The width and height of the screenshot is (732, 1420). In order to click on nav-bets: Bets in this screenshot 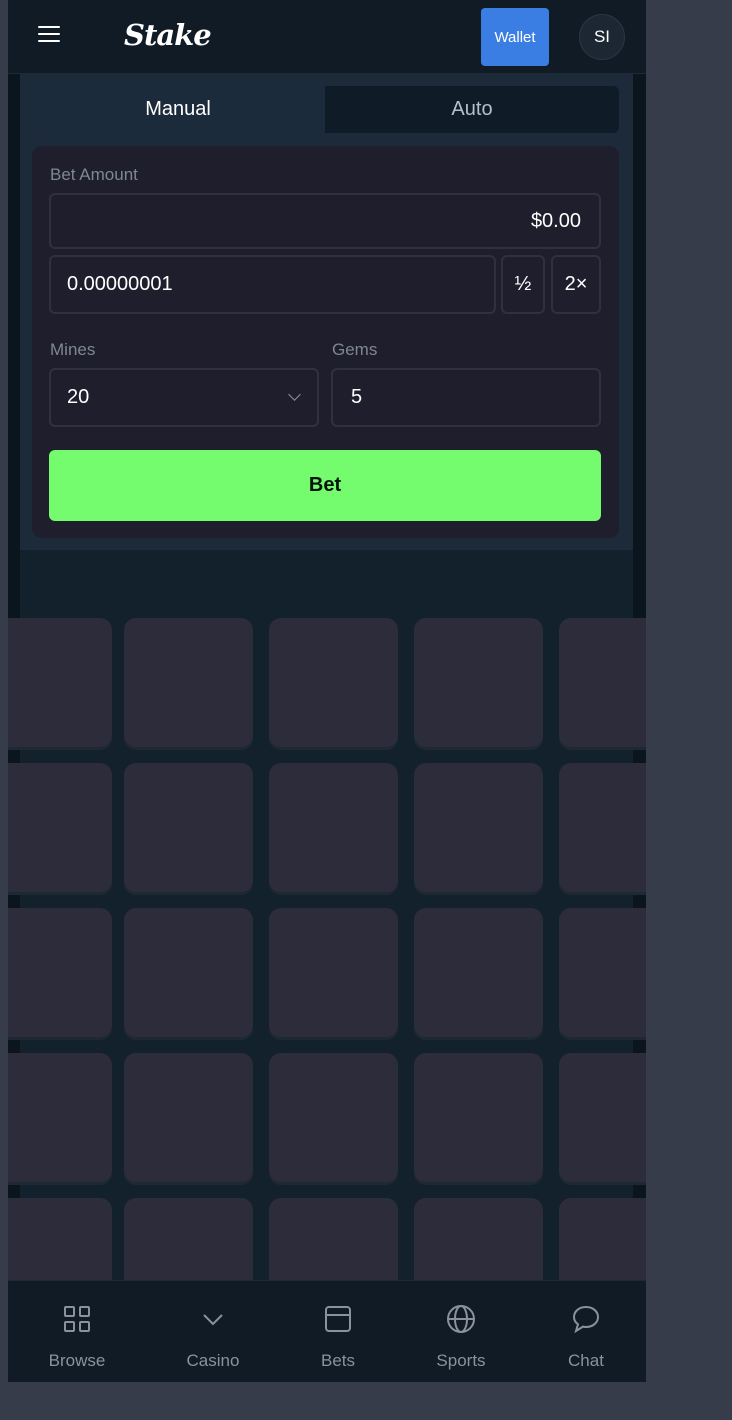, I will do `click(338, 1336)`.